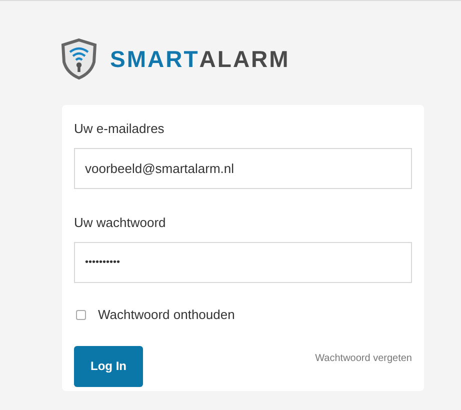 This screenshot has height=410, width=461. Describe the element at coordinates (243, 168) in the screenshot. I see `email-field: voorbeeld@smartalarm.nl` at that location.